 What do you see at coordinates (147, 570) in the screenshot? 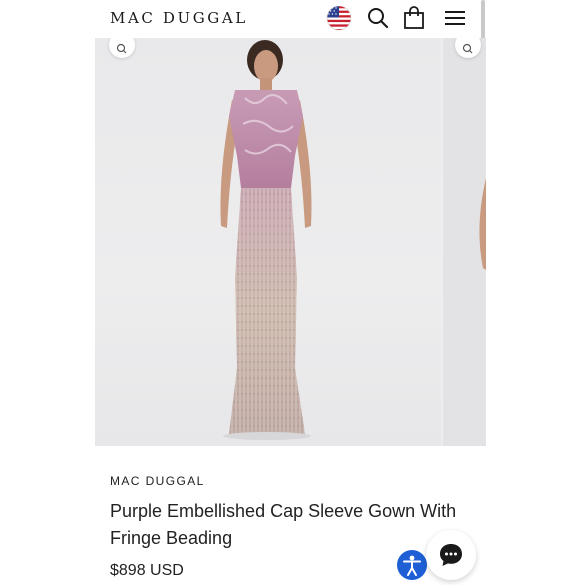
I see `product-price: $898 USD` at bounding box center [147, 570].